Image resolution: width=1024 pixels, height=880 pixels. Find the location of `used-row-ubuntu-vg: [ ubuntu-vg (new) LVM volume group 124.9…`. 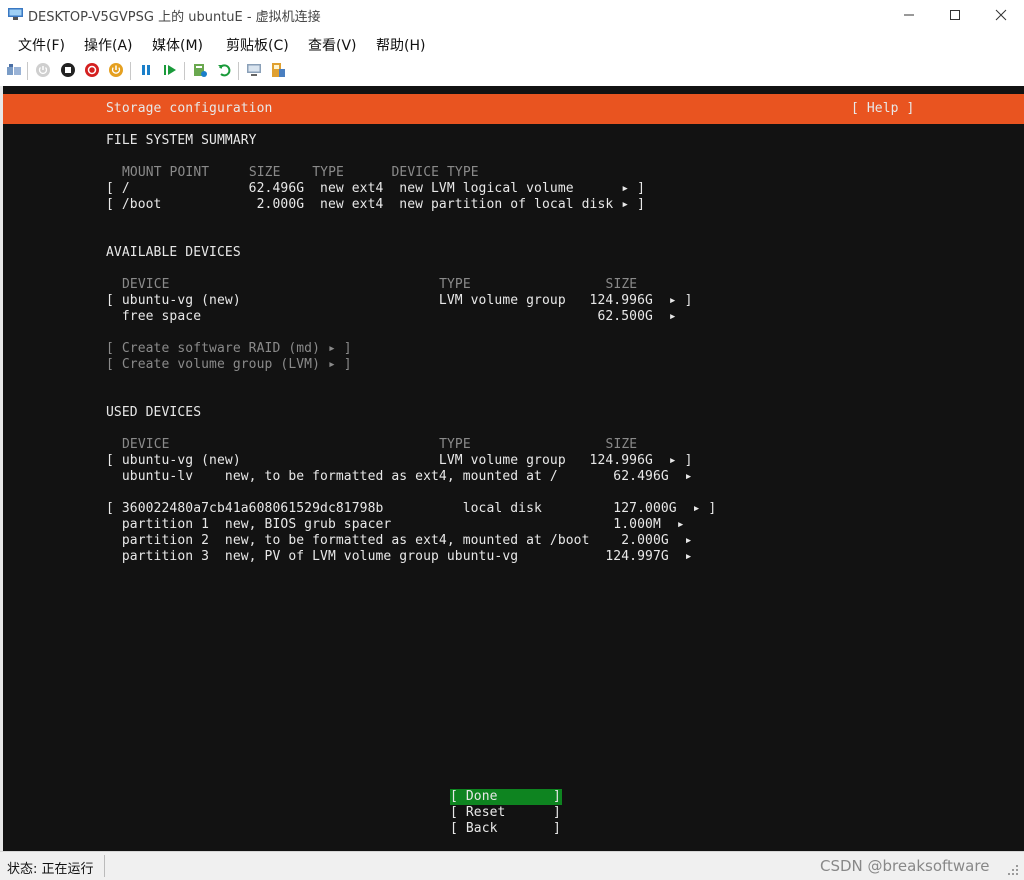

used-row-ubuntu-vg: [ ubuntu-vg (new) LVM volume group 124.9… is located at coordinates (399, 461).